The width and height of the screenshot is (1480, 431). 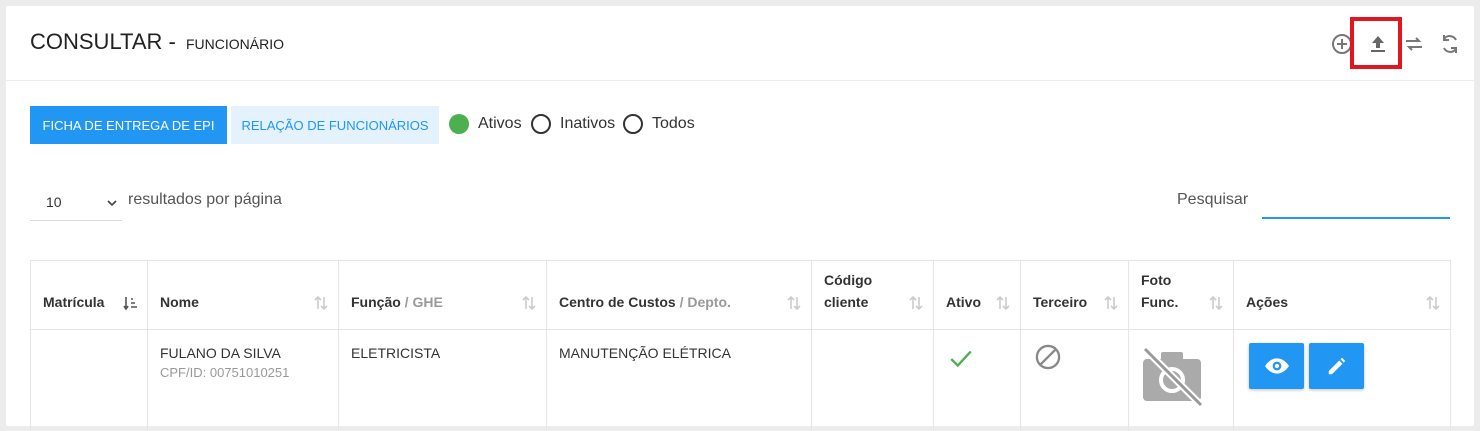 I want to click on view-button, so click(x=1276, y=366).